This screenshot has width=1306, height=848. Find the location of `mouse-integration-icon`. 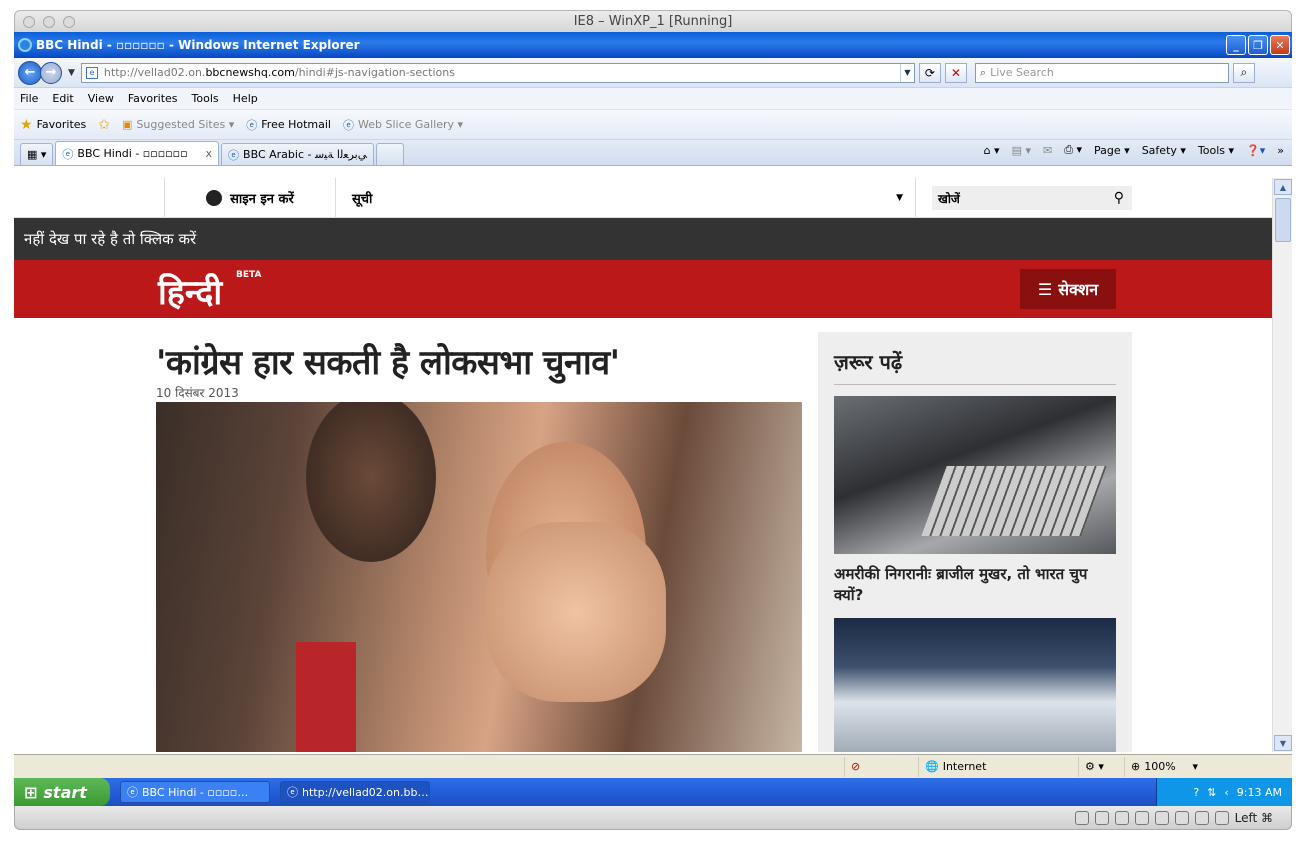

mouse-integration-icon is located at coordinates (1221, 817).